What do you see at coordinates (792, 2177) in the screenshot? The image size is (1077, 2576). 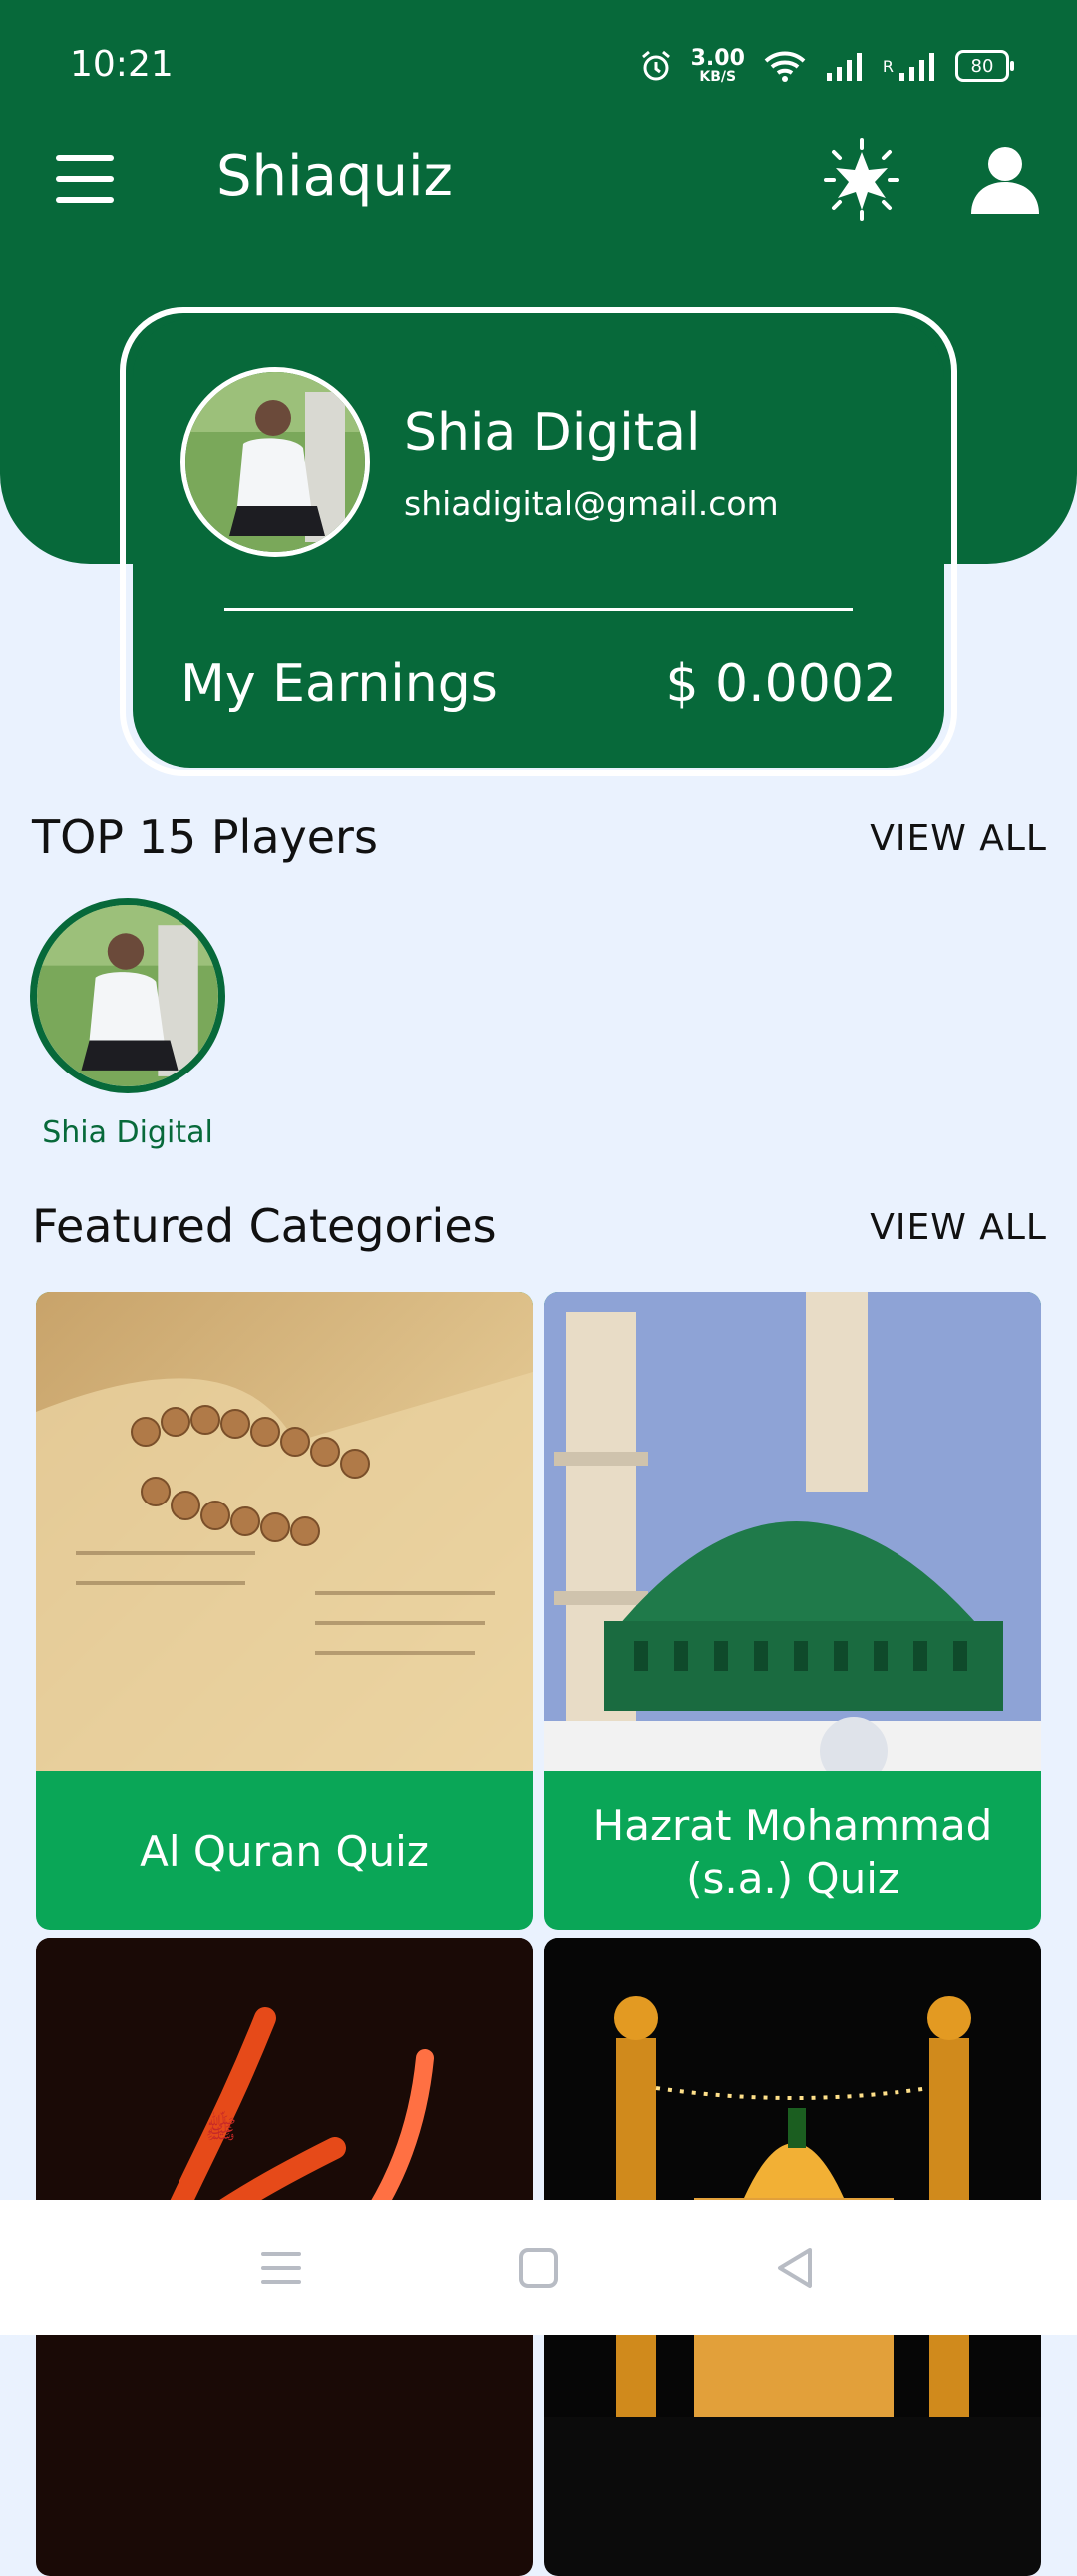 I see `category-image-shrine` at bounding box center [792, 2177].